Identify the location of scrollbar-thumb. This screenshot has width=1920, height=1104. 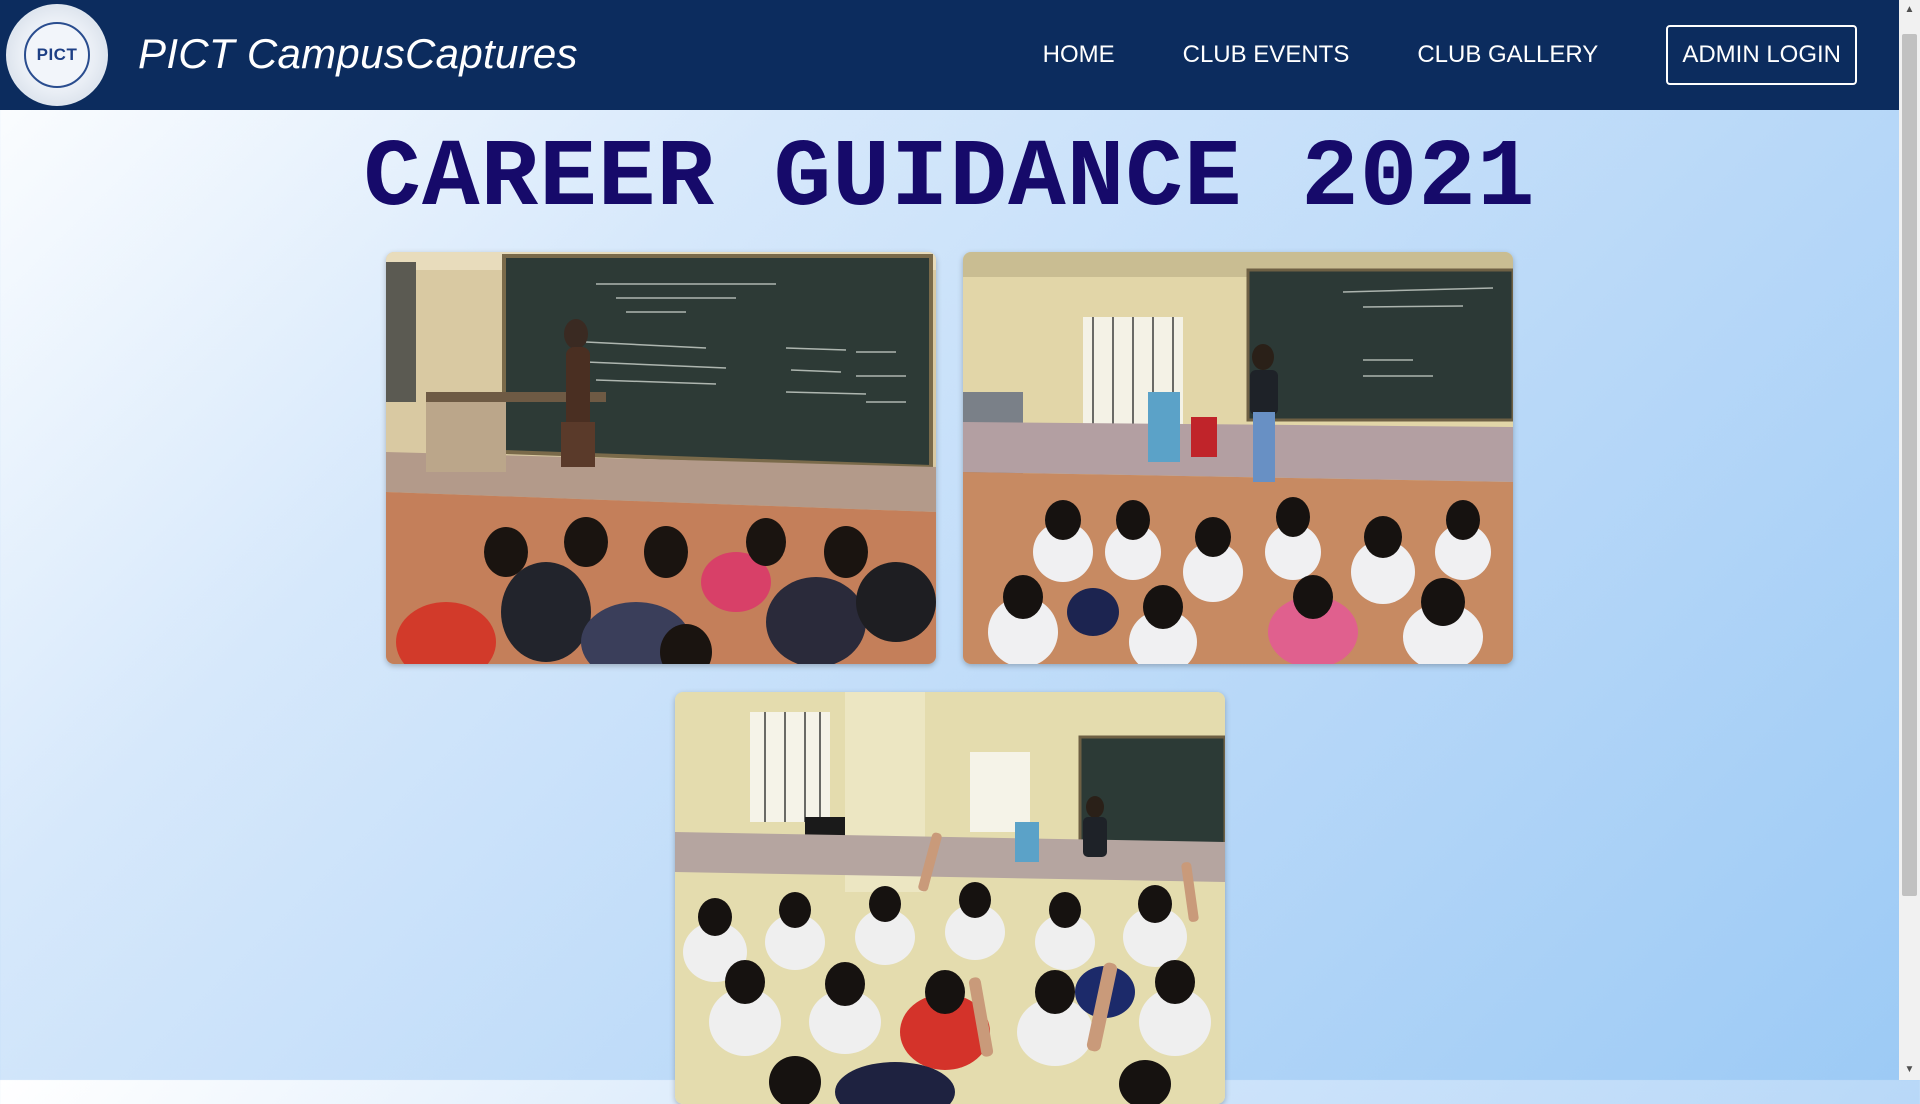
(1909, 465).